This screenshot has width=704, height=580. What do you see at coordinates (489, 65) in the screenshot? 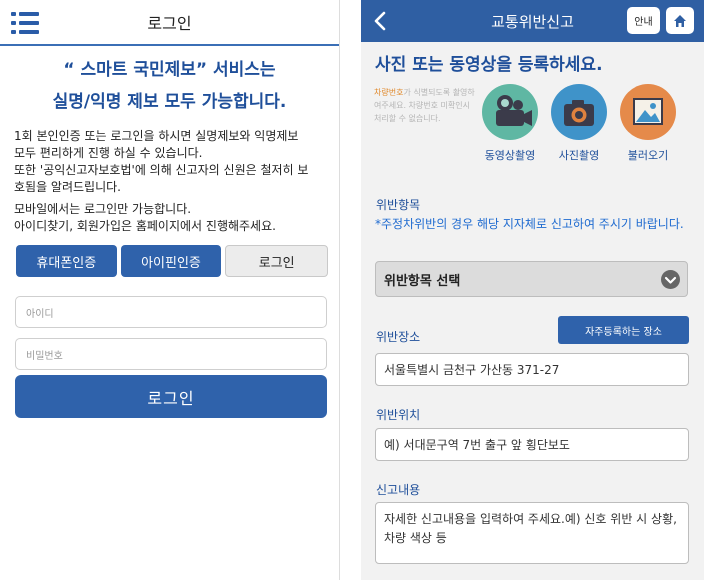
I see `upload-instruction: 사진 또는 동영상을 등록하세요.` at bounding box center [489, 65].